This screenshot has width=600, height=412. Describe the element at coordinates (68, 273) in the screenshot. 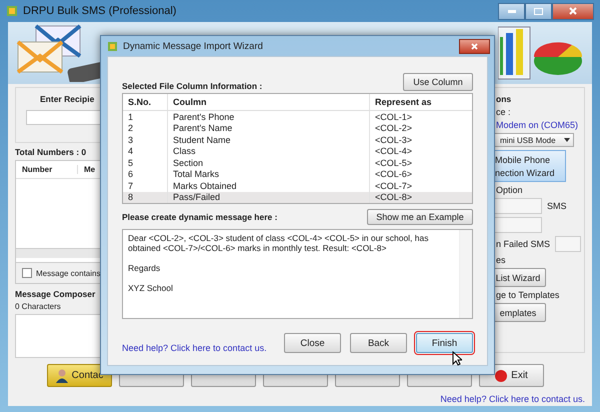

I see `checkbox-label: Message contains` at that location.